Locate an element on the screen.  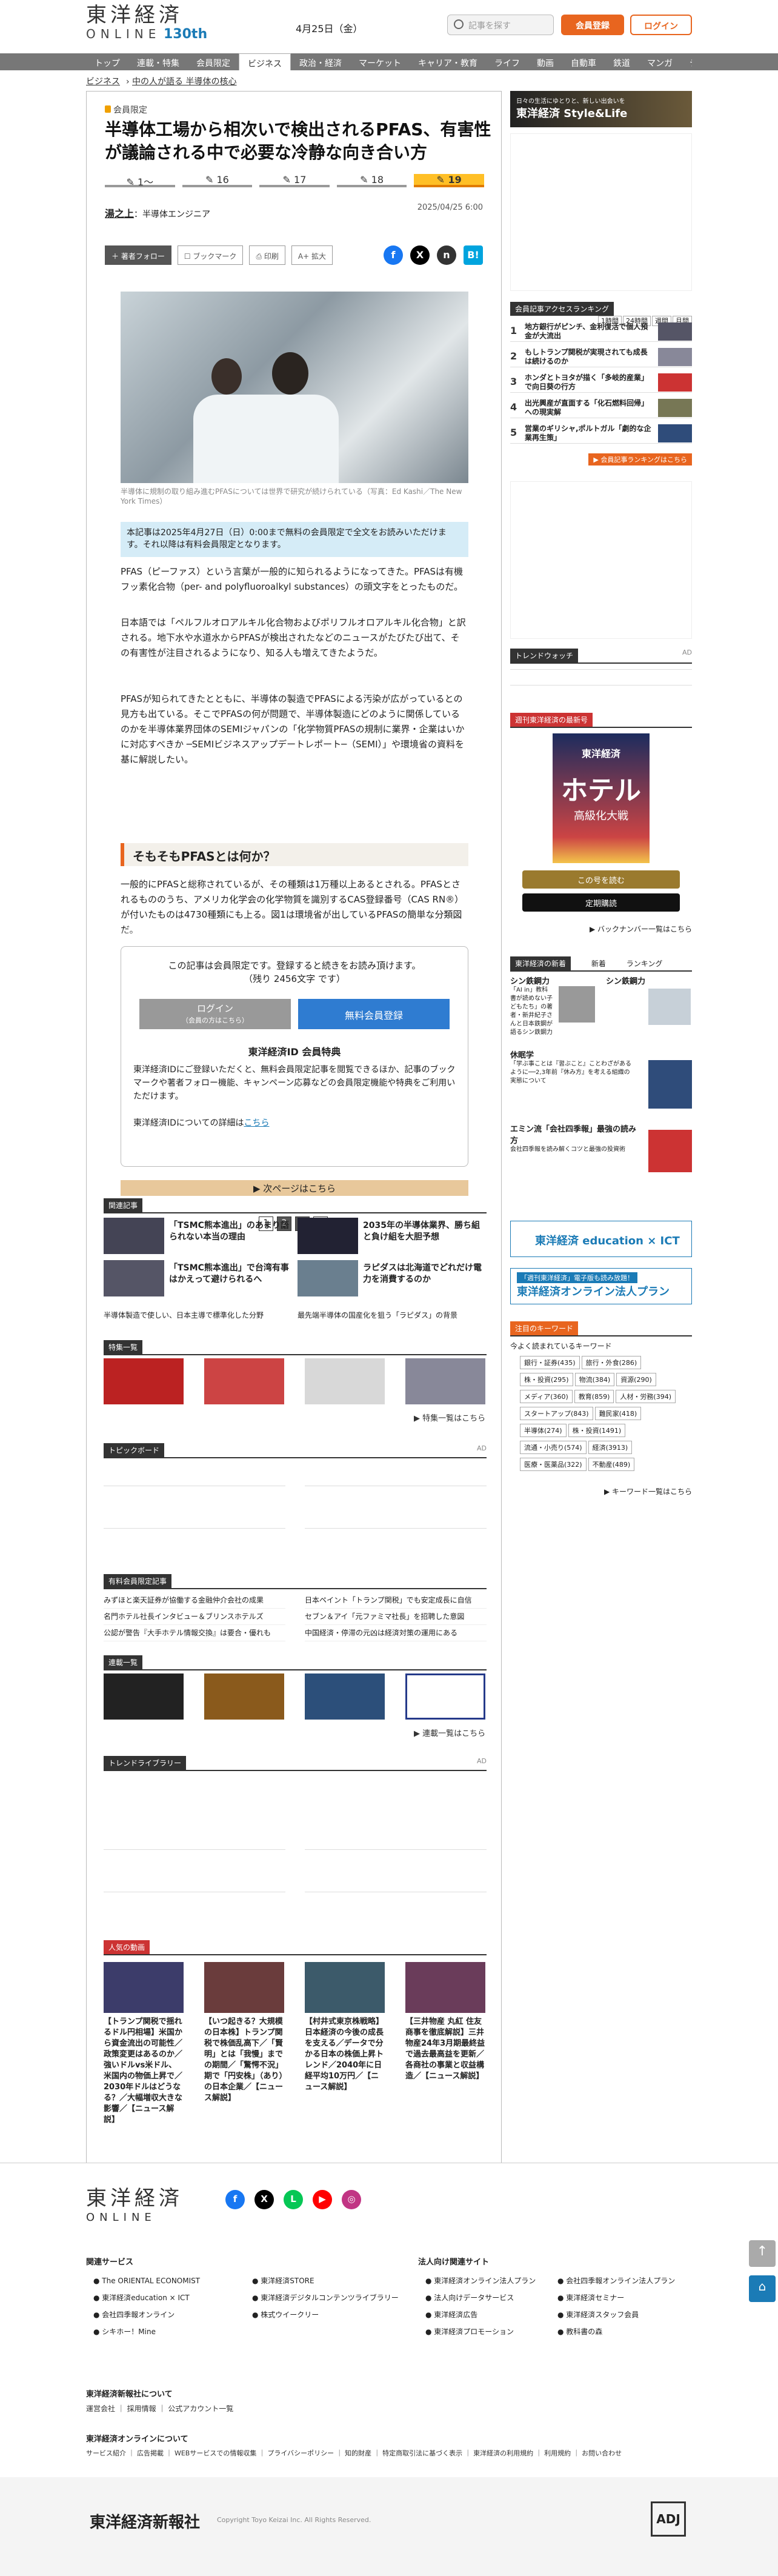
keyword-chip: 不動産(489) is located at coordinates (612, 1465).